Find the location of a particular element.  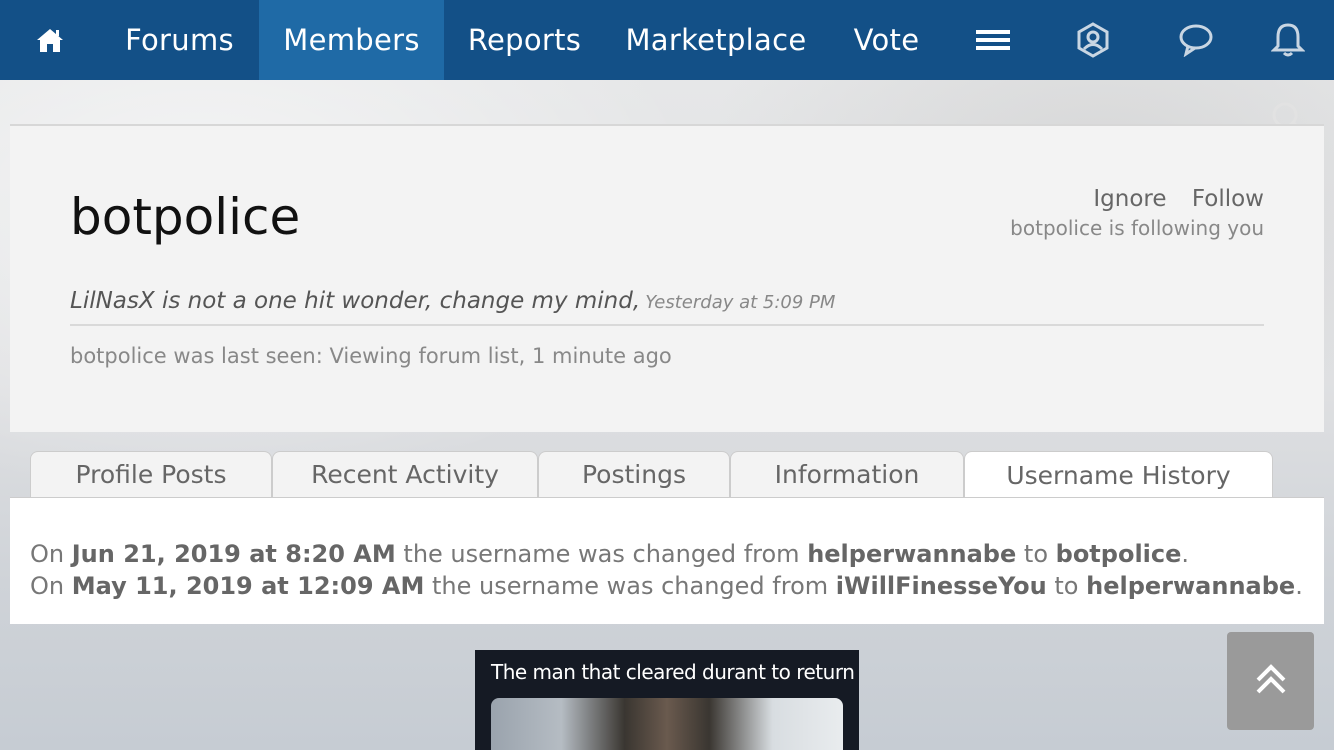

meme-image: The man that cleared durant to return is located at coordinates (667, 700).